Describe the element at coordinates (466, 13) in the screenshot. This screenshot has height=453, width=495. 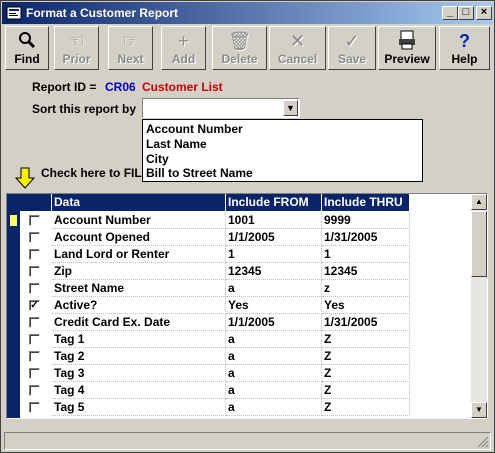
I see `maximize-icon: □` at that location.